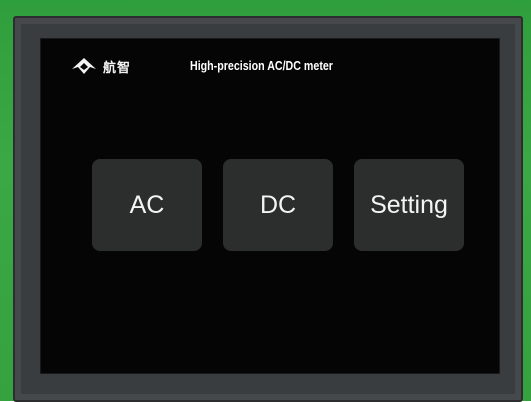 Image resolution: width=531 pixels, height=402 pixels. Describe the element at coordinates (147, 205) in the screenshot. I see `ac-button: AC` at that location.